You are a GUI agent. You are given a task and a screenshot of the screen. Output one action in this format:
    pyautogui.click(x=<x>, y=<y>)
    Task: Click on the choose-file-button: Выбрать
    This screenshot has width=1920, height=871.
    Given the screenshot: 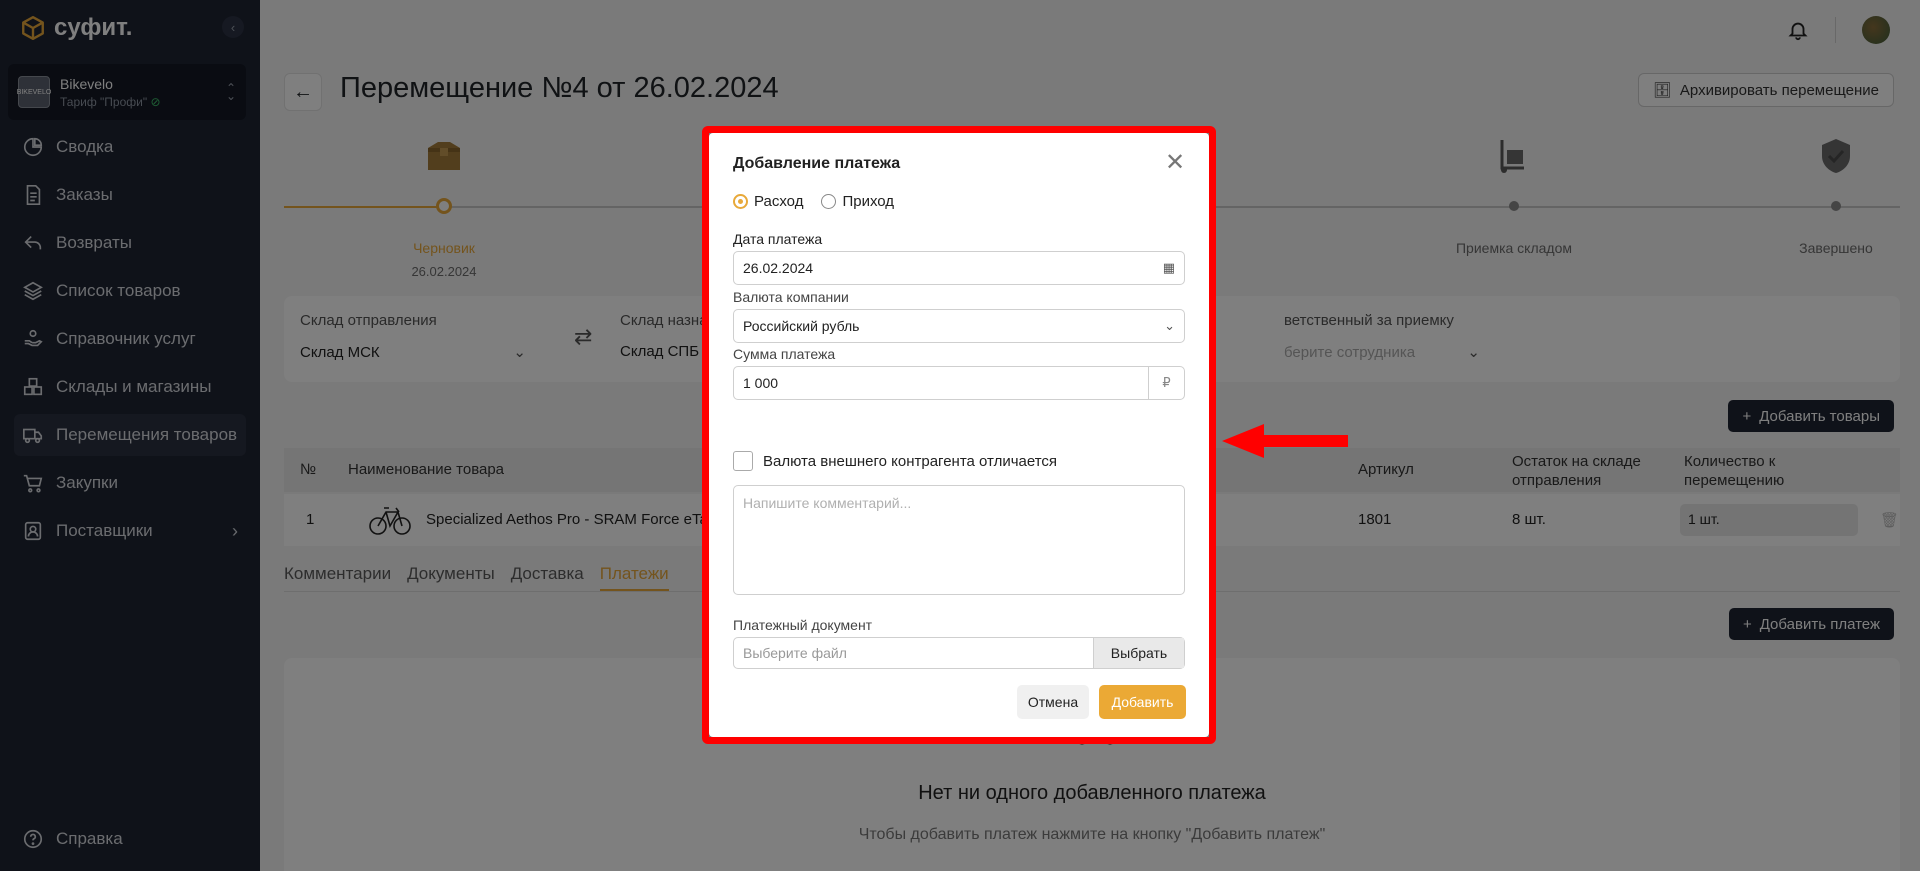 What is the action you would take?
    pyautogui.click(x=1138, y=653)
    